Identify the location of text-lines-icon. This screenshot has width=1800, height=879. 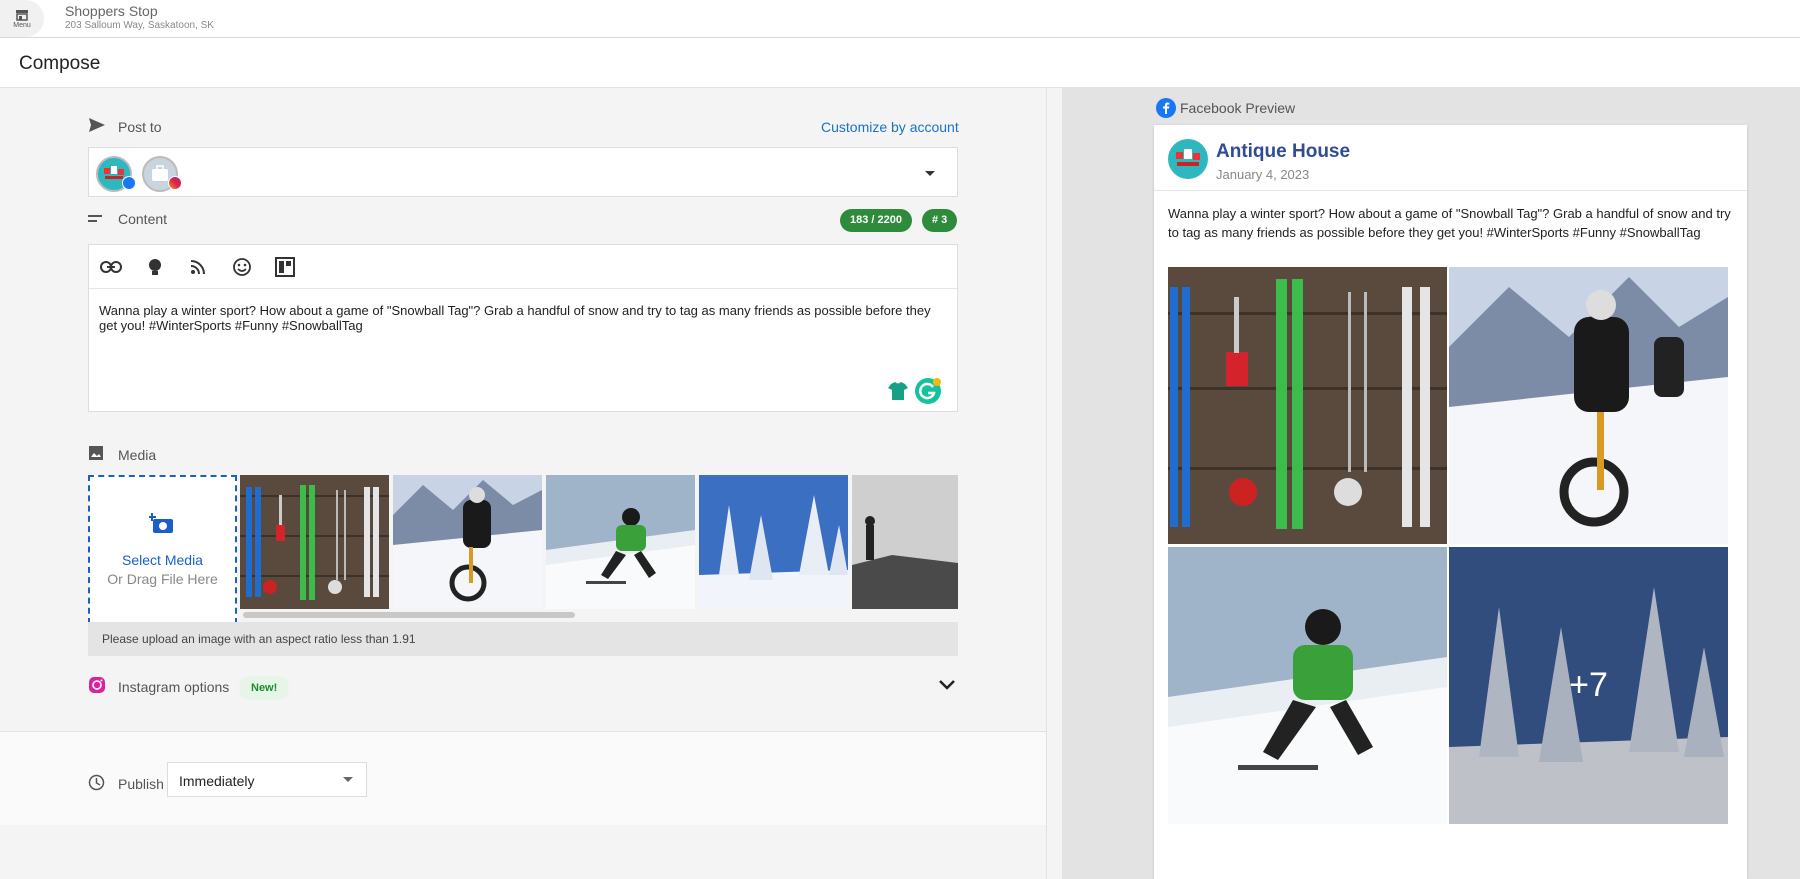
(99, 219).